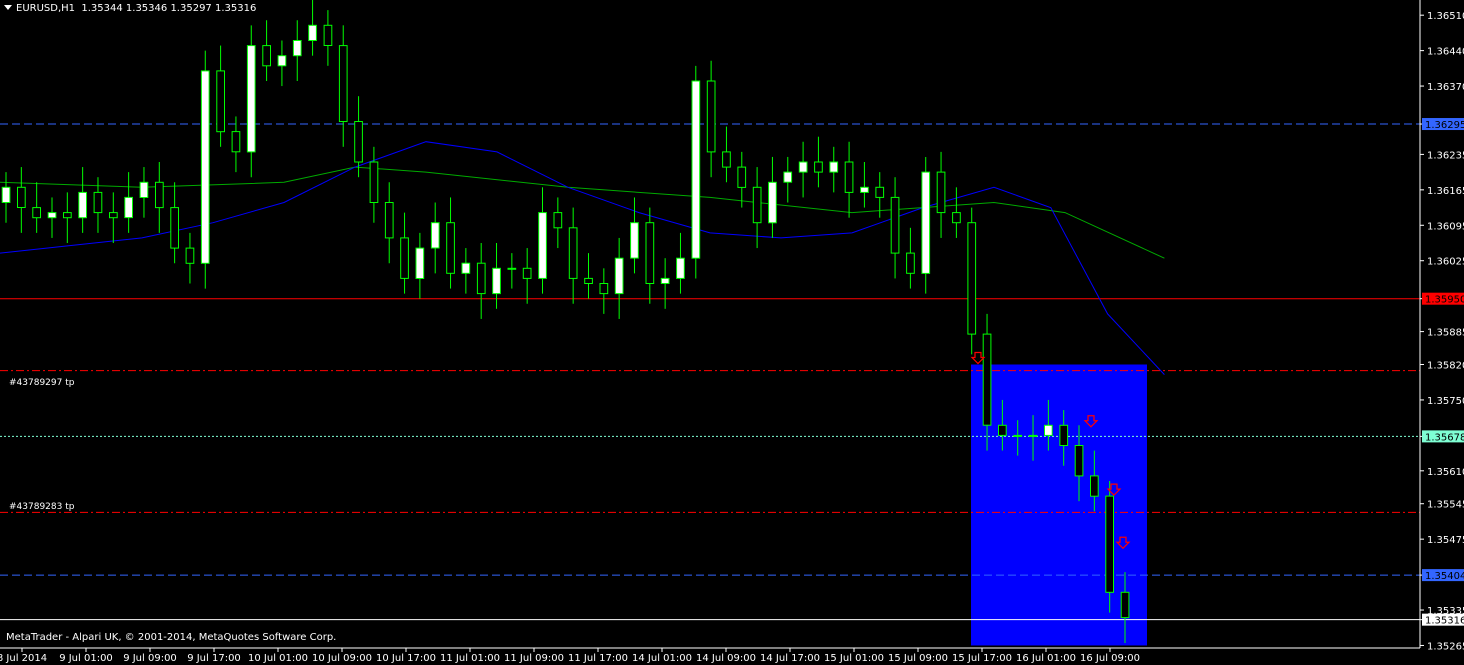 The image size is (1464, 665). What do you see at coordinates (86, 658) in the screenshot?
I see `time-tick-label: 9 Jul 01:00` at bounding box center [86, 658].